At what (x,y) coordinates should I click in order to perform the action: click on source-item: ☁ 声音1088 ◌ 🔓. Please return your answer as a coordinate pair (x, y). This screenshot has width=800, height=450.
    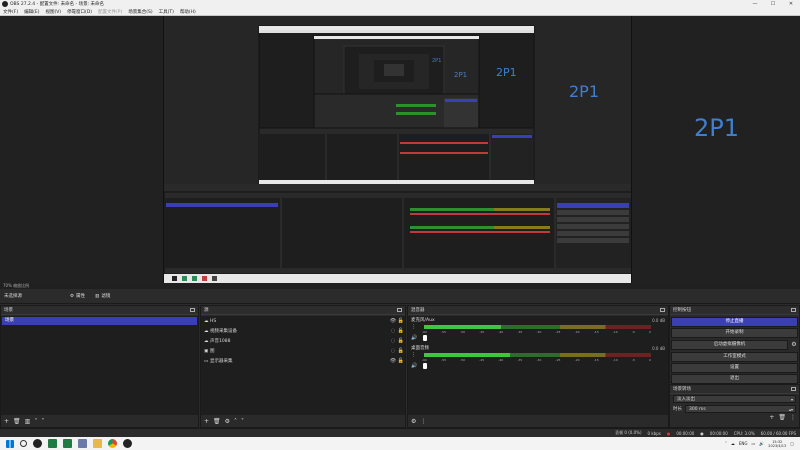
    Looking at the image, I should click on (303, 341).